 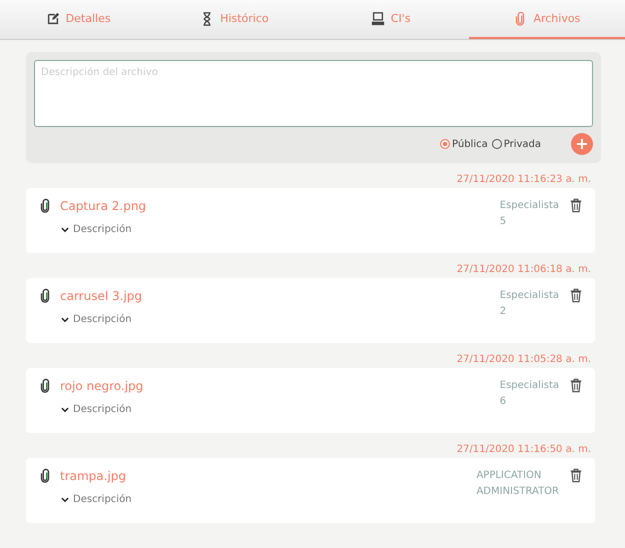 What do you see at coordinates (529, 214) in the screenshot?
I see `author-label: Especialista 5` at bounding box center [529, 214].